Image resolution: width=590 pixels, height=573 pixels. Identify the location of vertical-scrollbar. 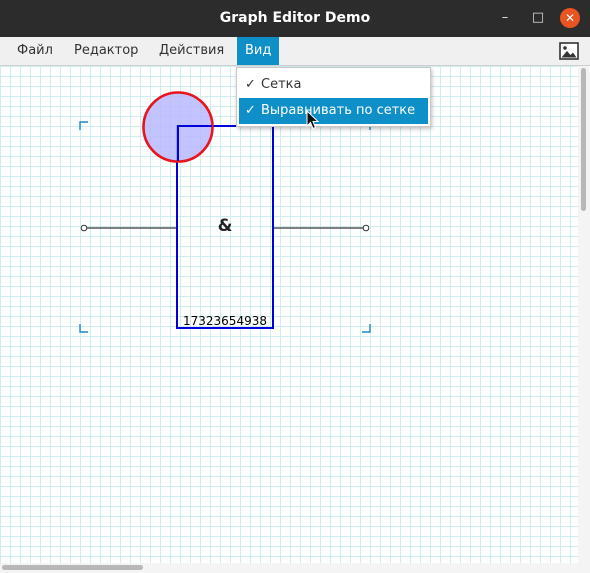
(584, 314).